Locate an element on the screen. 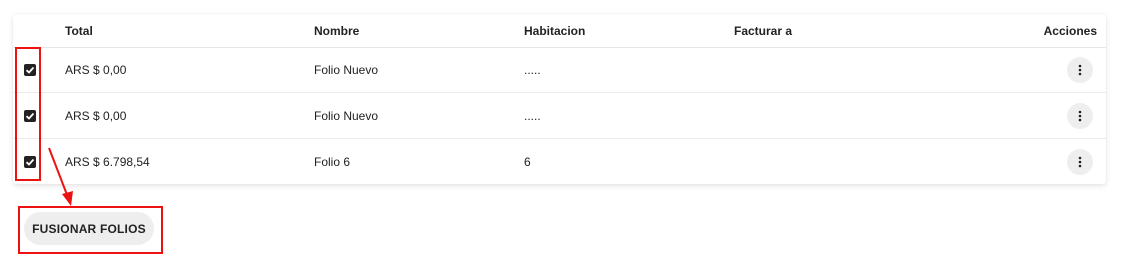  header-acciones: Acciones is located at coordinates (1070, 30).